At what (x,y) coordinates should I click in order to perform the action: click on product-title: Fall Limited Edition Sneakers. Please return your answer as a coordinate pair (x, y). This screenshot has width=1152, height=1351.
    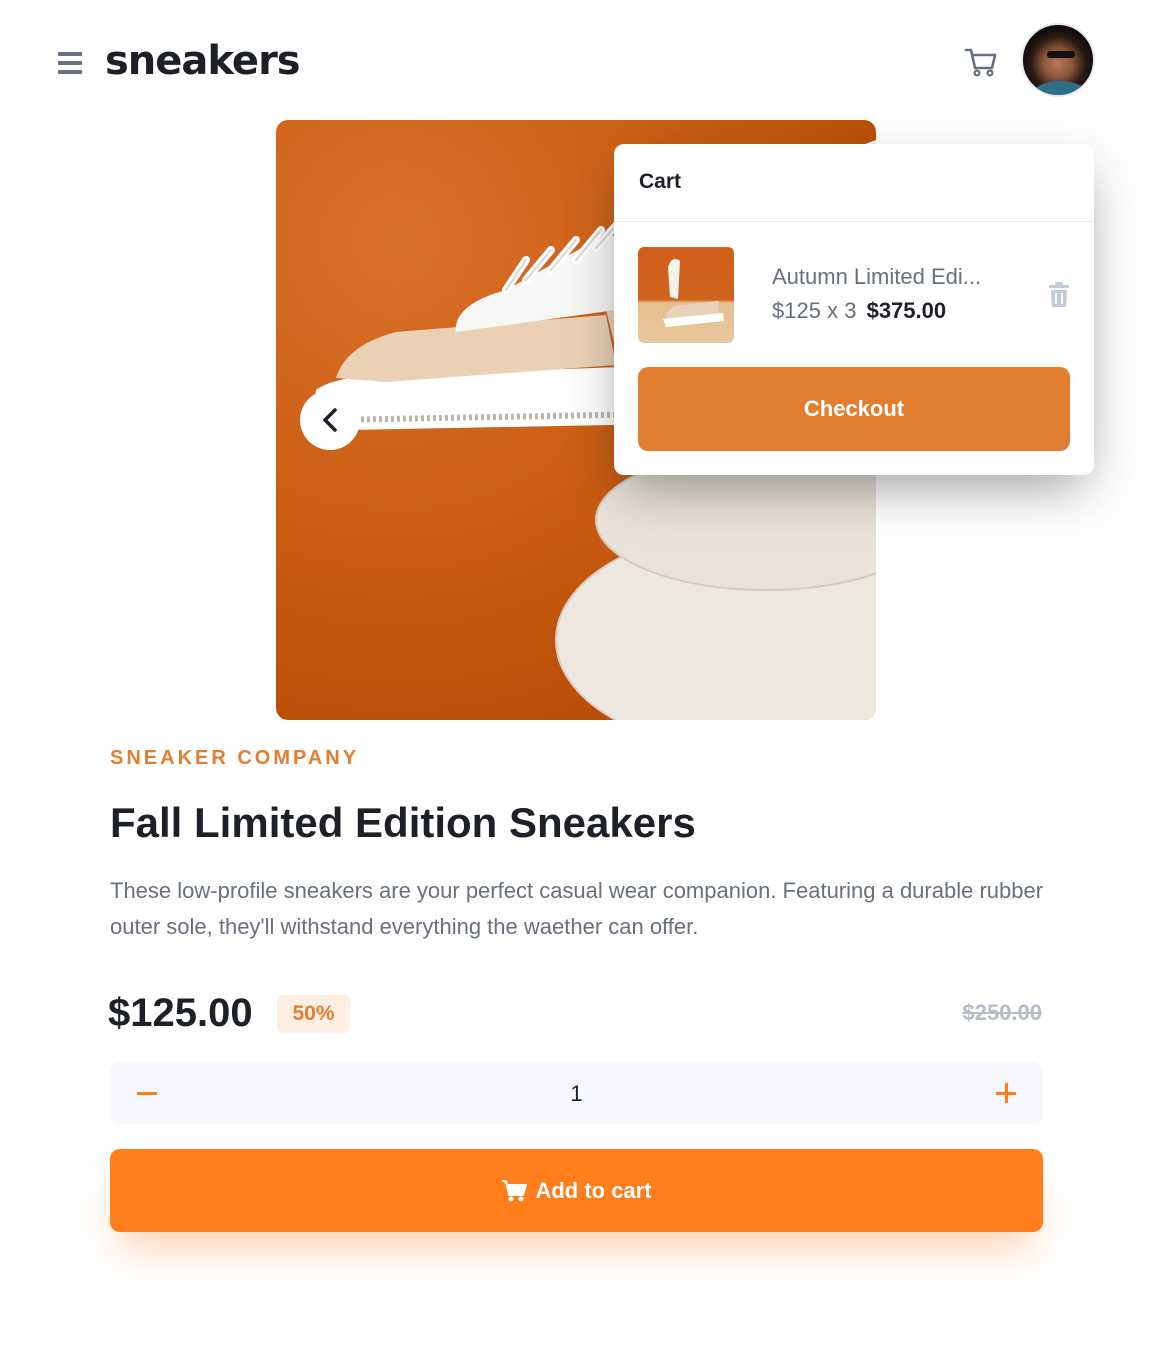
    Looking at the image, I should click on (403, 822).